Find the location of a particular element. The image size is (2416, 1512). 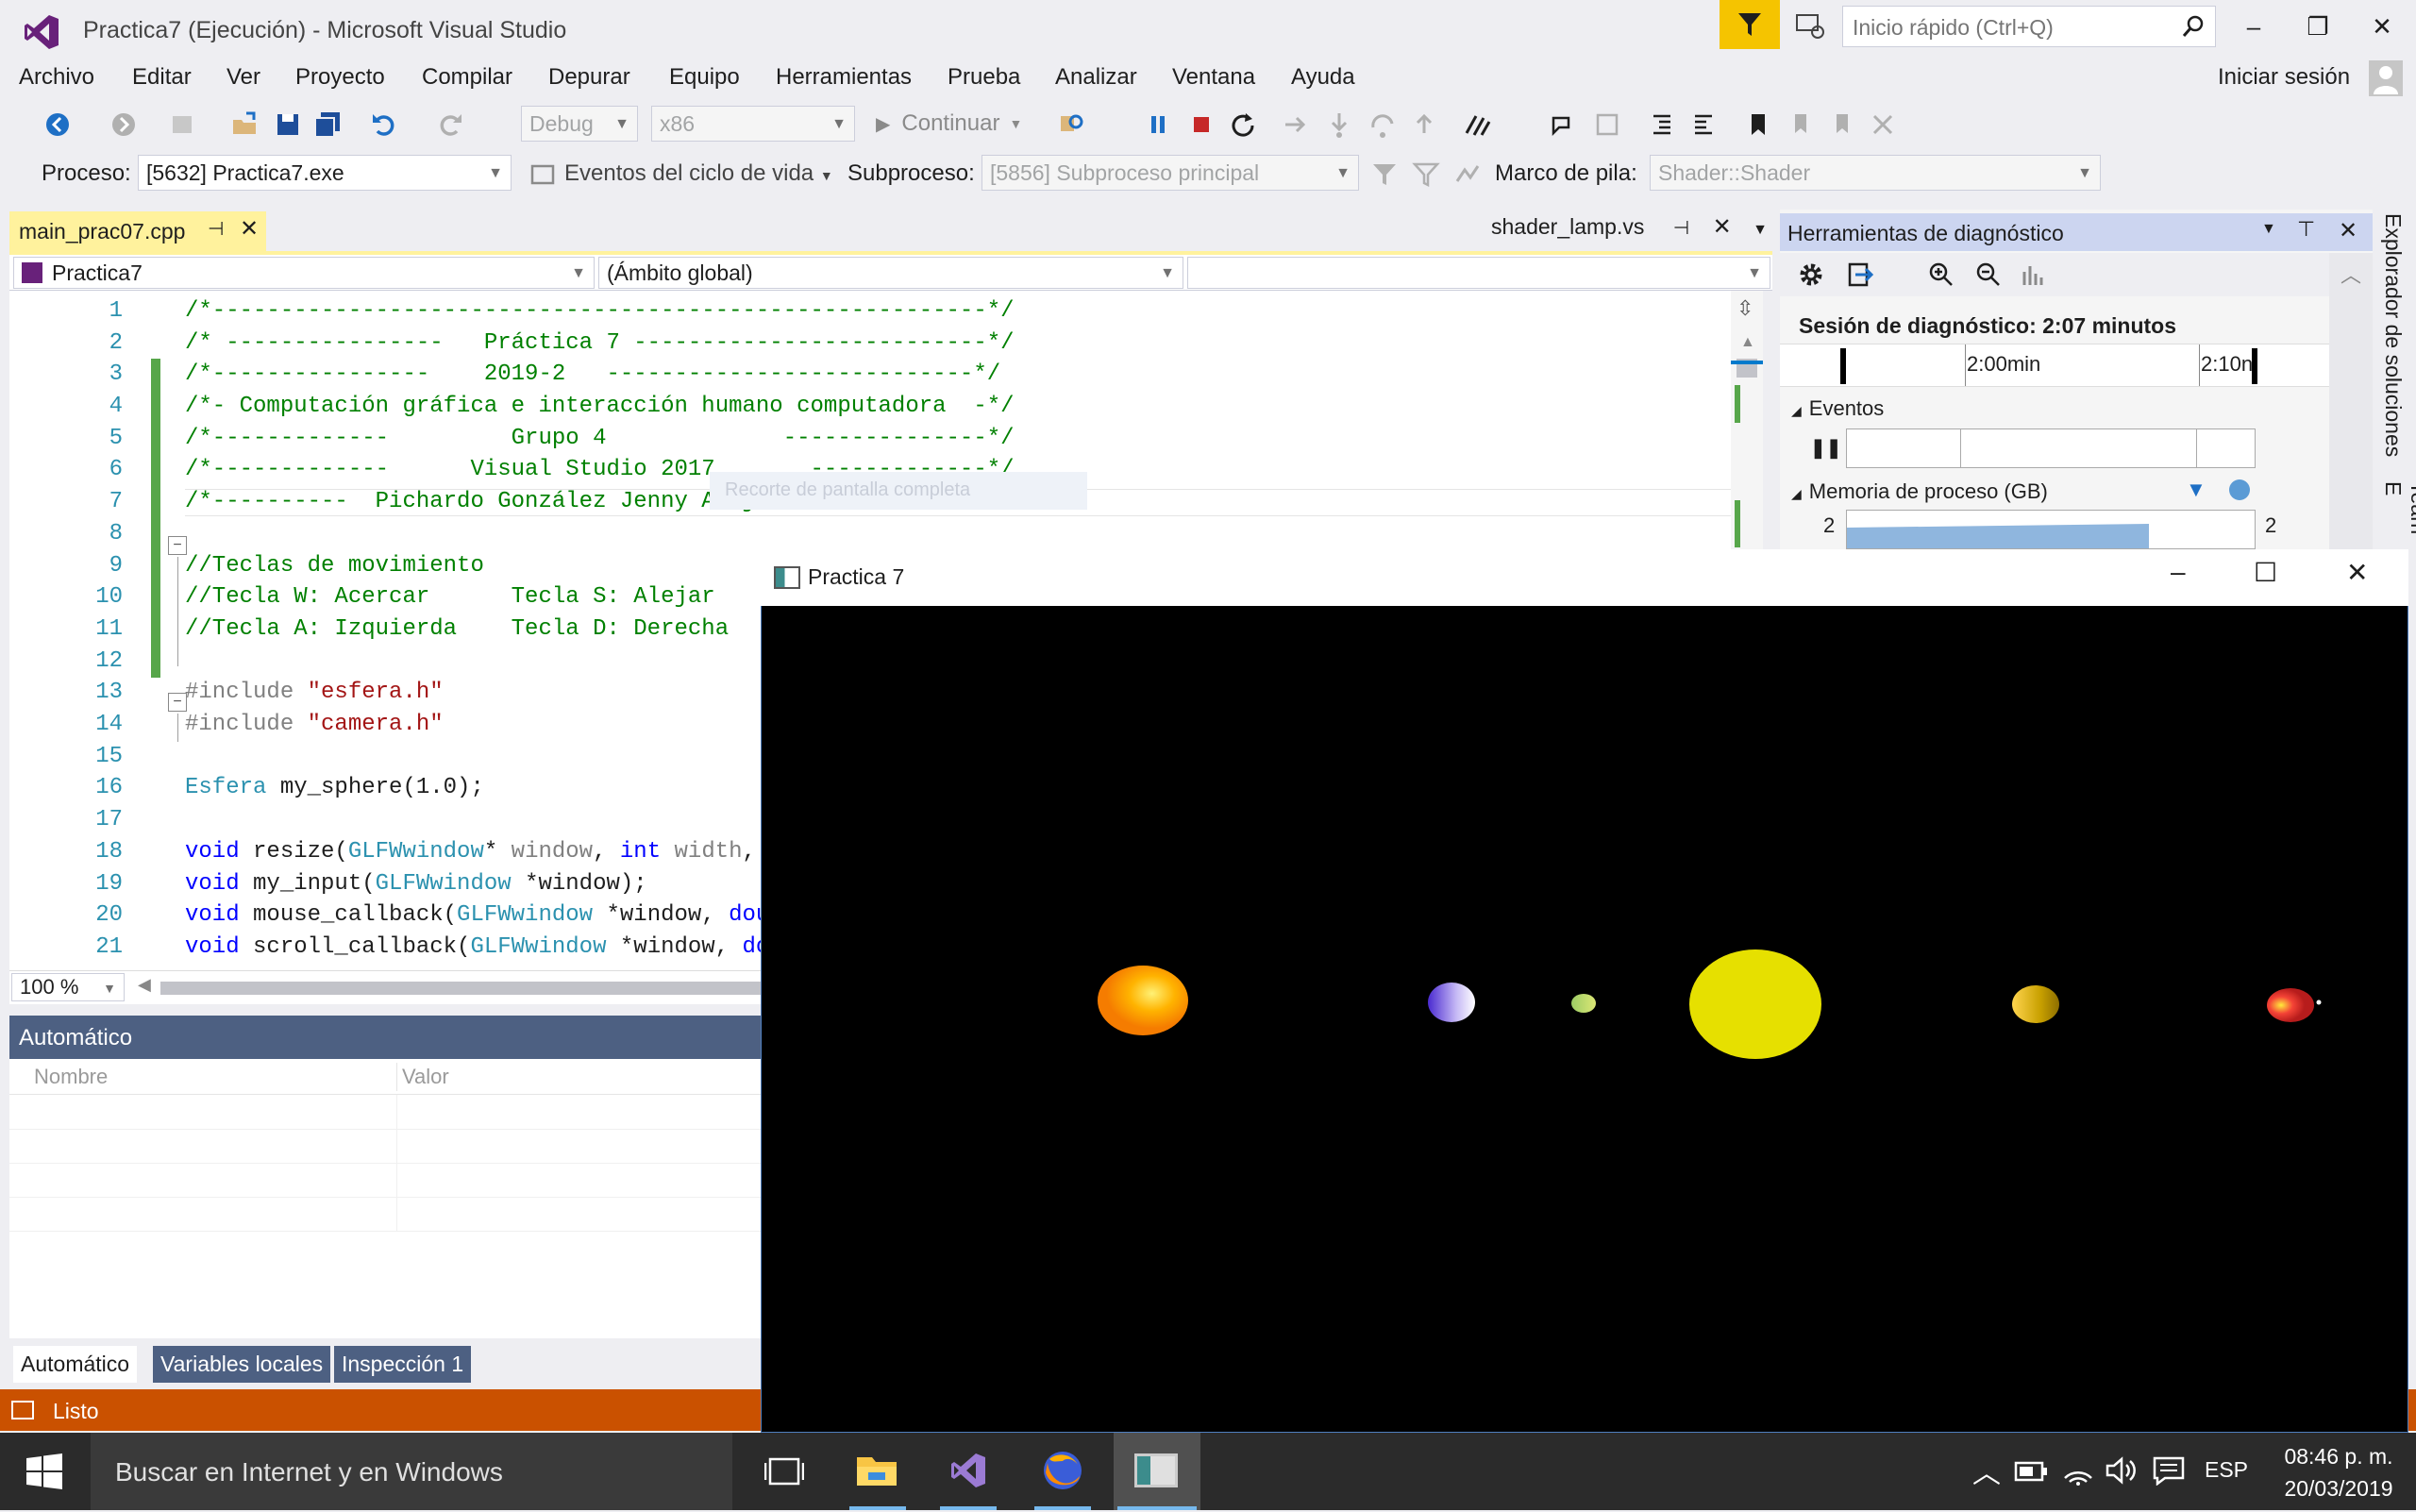

bookmark-icon is located at coordinates (1758, 124).